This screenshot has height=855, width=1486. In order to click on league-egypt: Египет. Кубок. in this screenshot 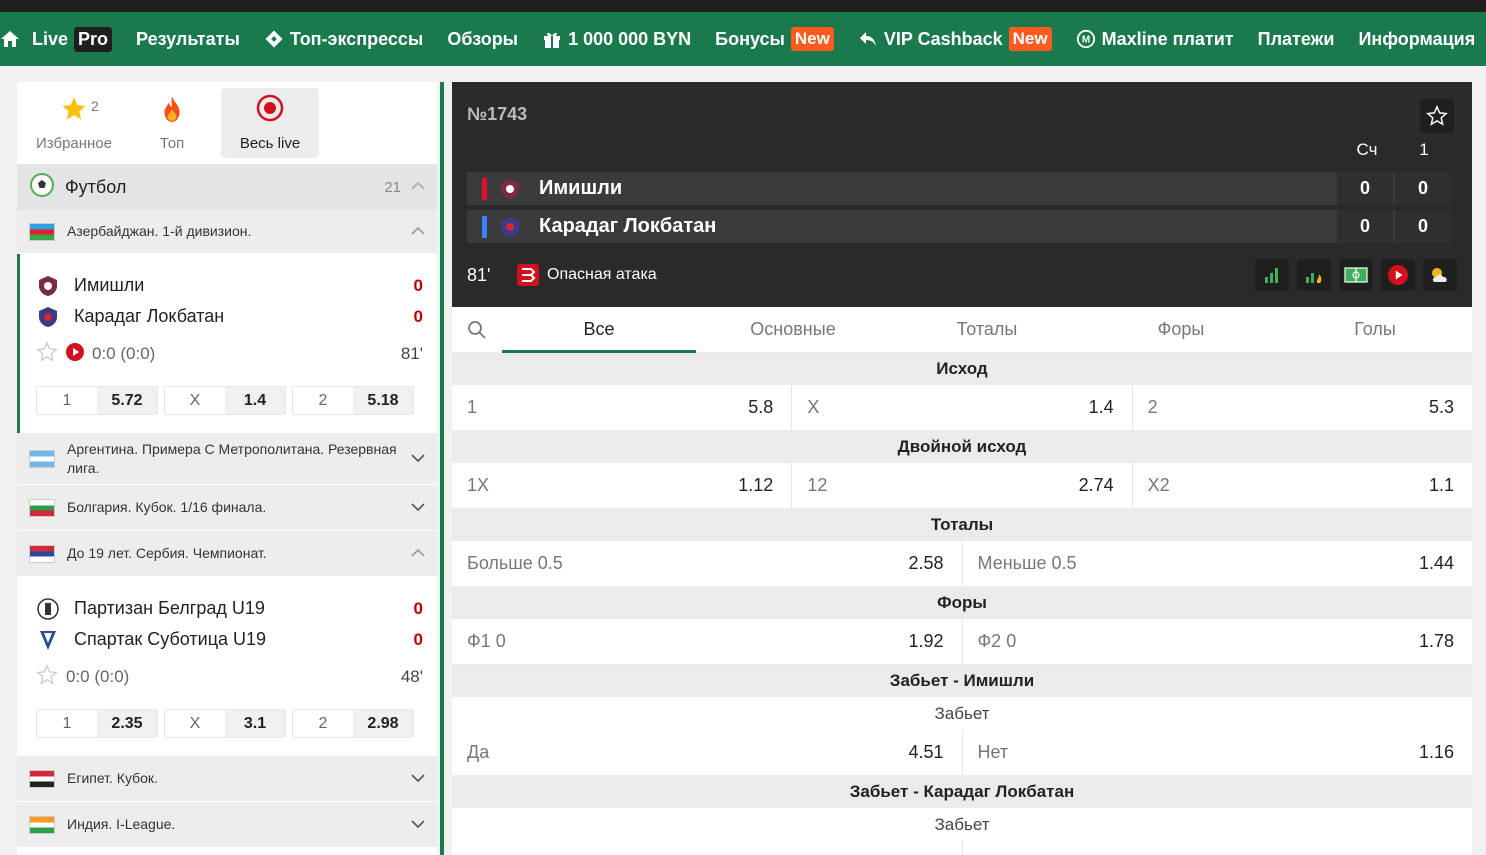, I will do `click(227, 779)`.